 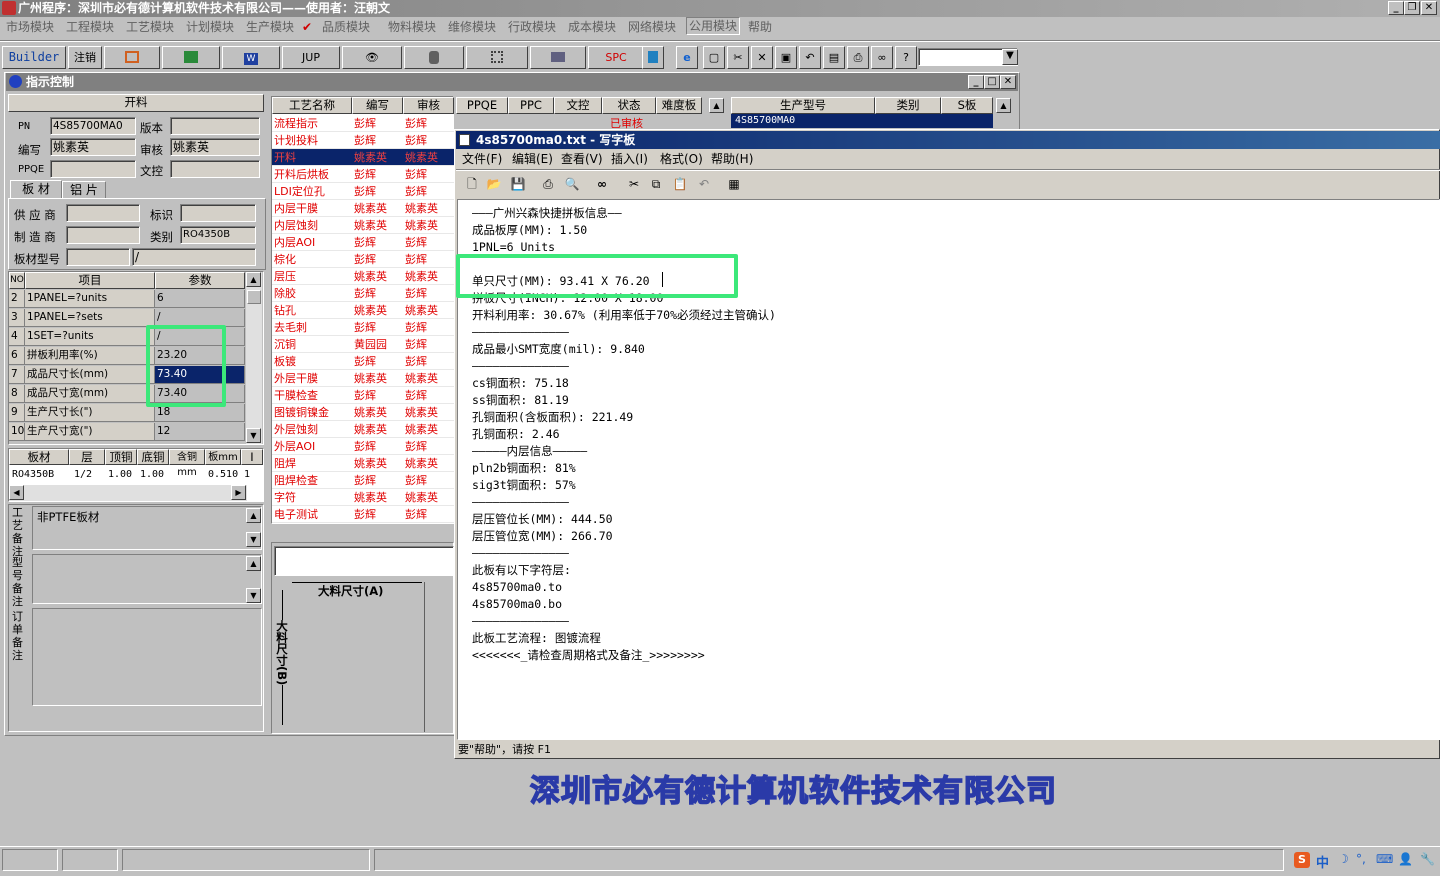 I want to click on wp-find-icon: ∞, so click(x=602, y=184).